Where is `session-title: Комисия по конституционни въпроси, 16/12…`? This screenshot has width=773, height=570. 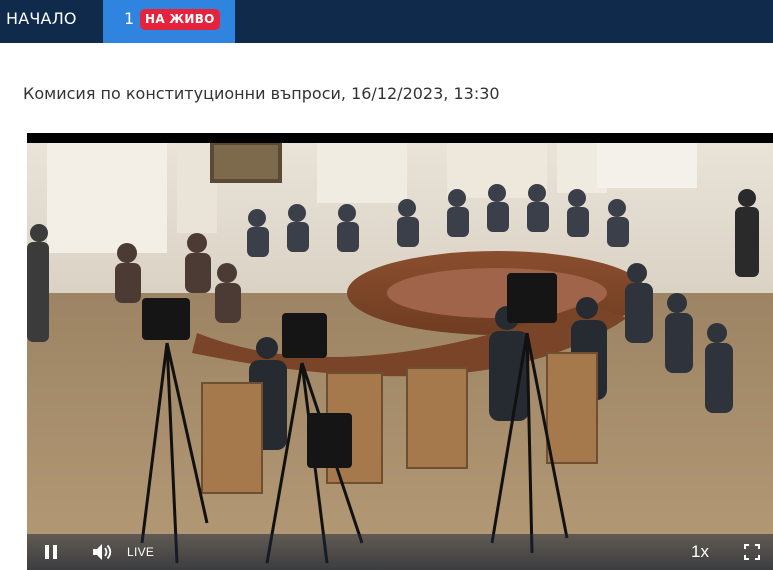 session-title: Комисия по конституционни въпроси, 16/12… is located at coordinates (261, 93).